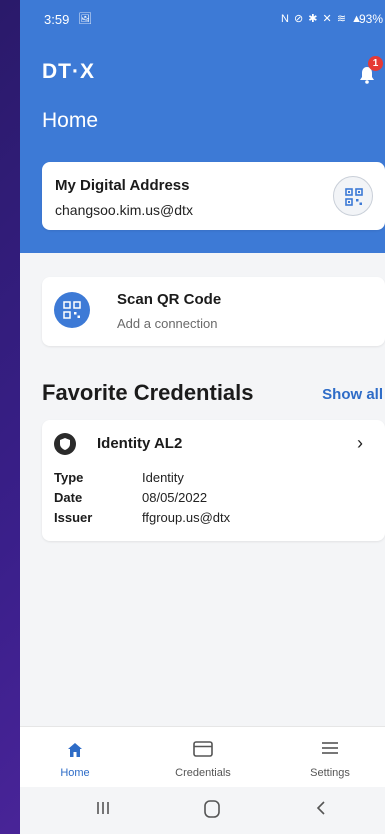  I want to click on show-all-link: Show all, so click(352, 394).